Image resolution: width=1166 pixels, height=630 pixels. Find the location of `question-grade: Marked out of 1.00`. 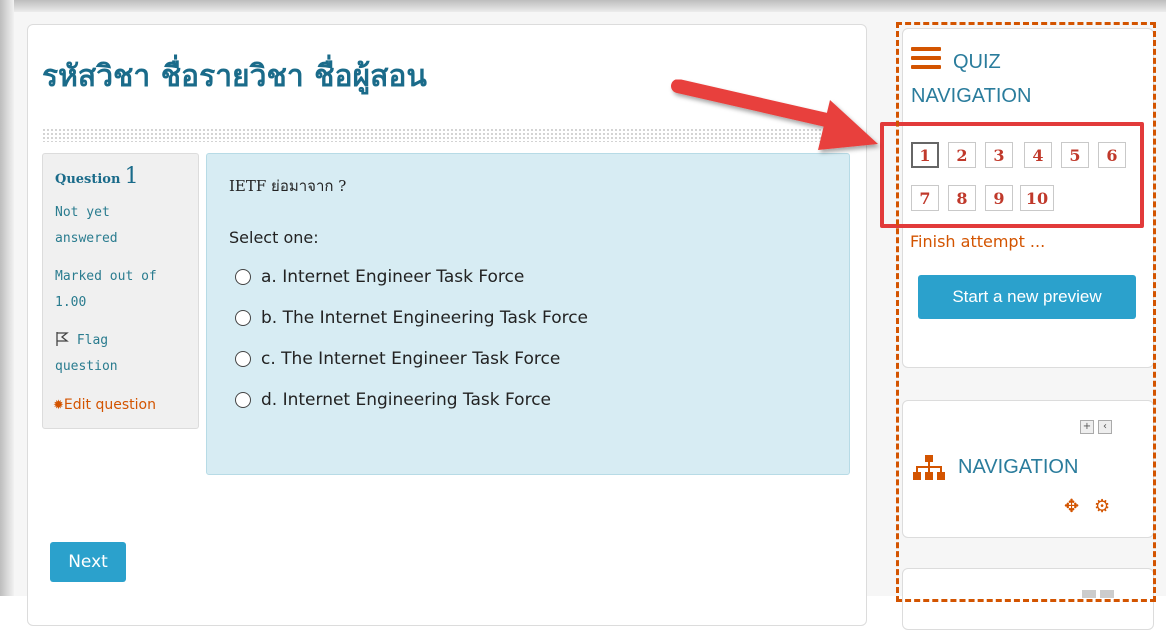

question-grade: Marked out of 1.00 is located at coordinates (125, 290).